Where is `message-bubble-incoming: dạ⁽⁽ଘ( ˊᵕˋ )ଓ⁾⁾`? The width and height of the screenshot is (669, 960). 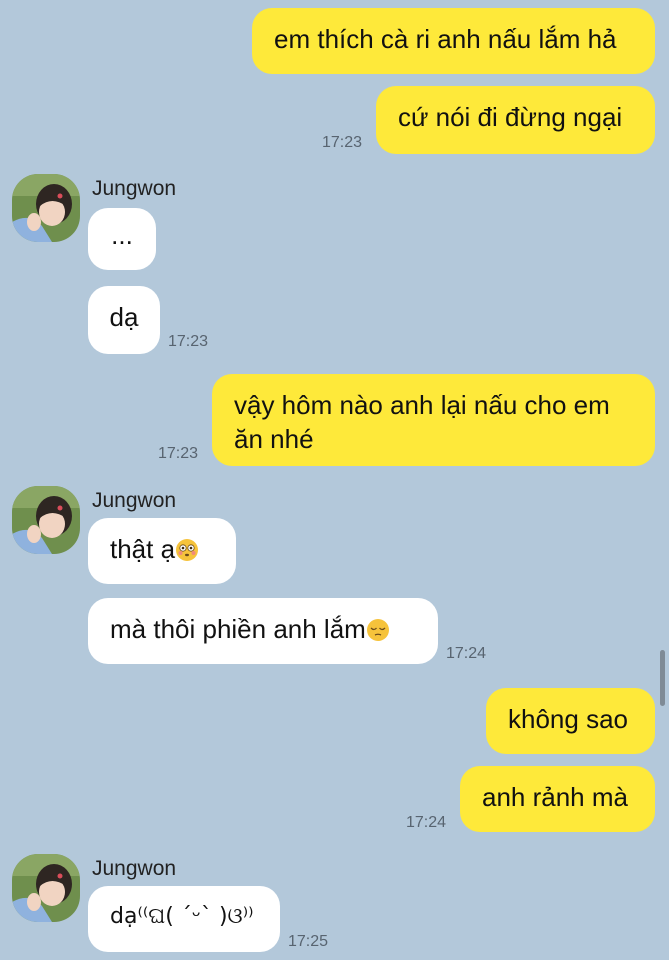 message-bubble-incoming: dạ⁽⁽ଘ( ˊᵕˋ )ଓ⁾⁾ is located at coordinates (184, 919).